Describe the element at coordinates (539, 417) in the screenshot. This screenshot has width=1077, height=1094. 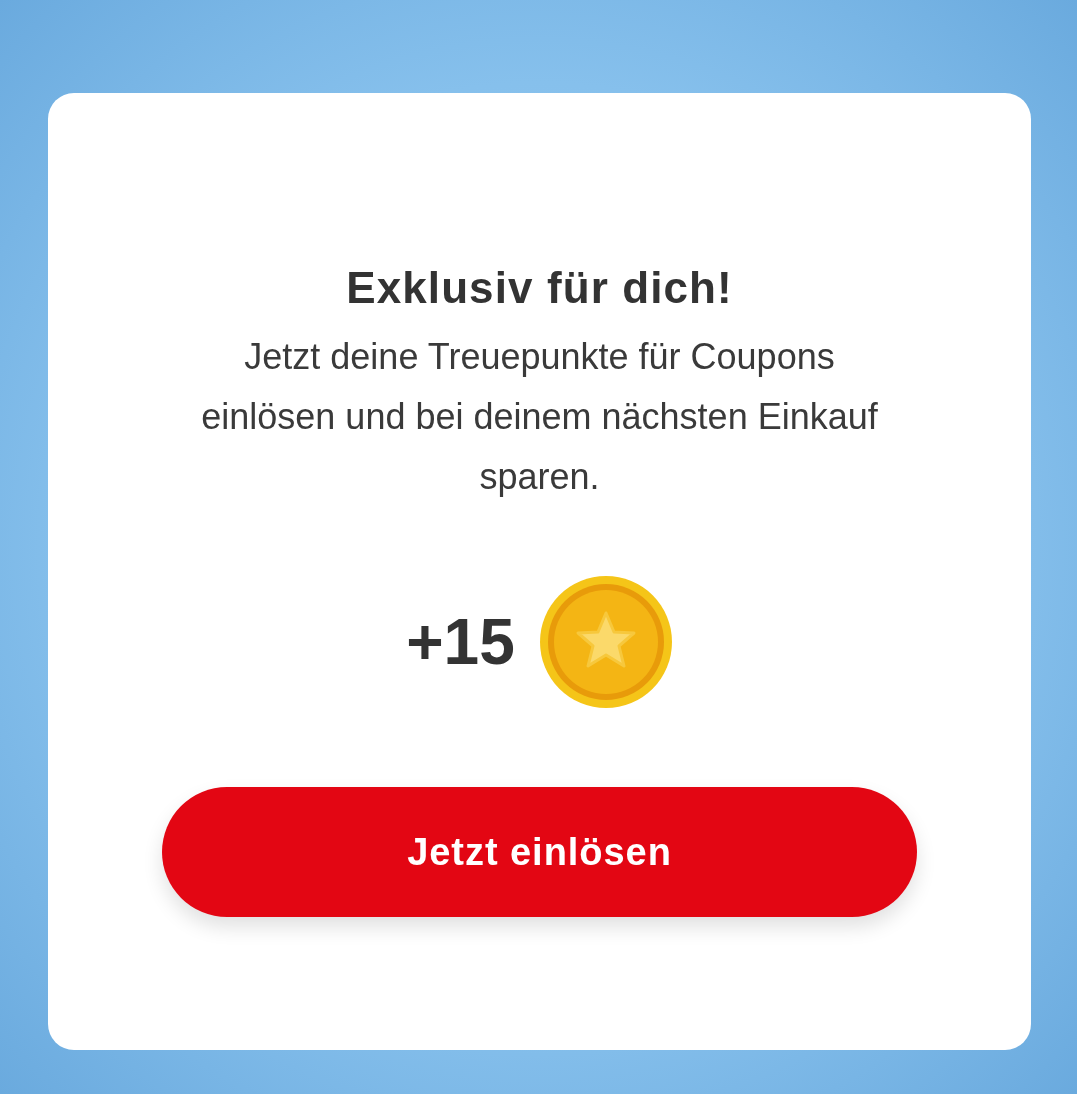
I see `dialog-message: Jetzt deine Treuepunkte für Coupons einlösen und bei deinem nächsten Einkauf sparen.` at that location.